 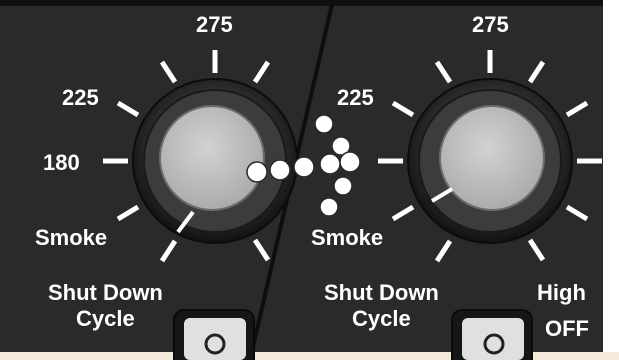 I want to click on right-label-275: 275, so click(x=490, y=24).